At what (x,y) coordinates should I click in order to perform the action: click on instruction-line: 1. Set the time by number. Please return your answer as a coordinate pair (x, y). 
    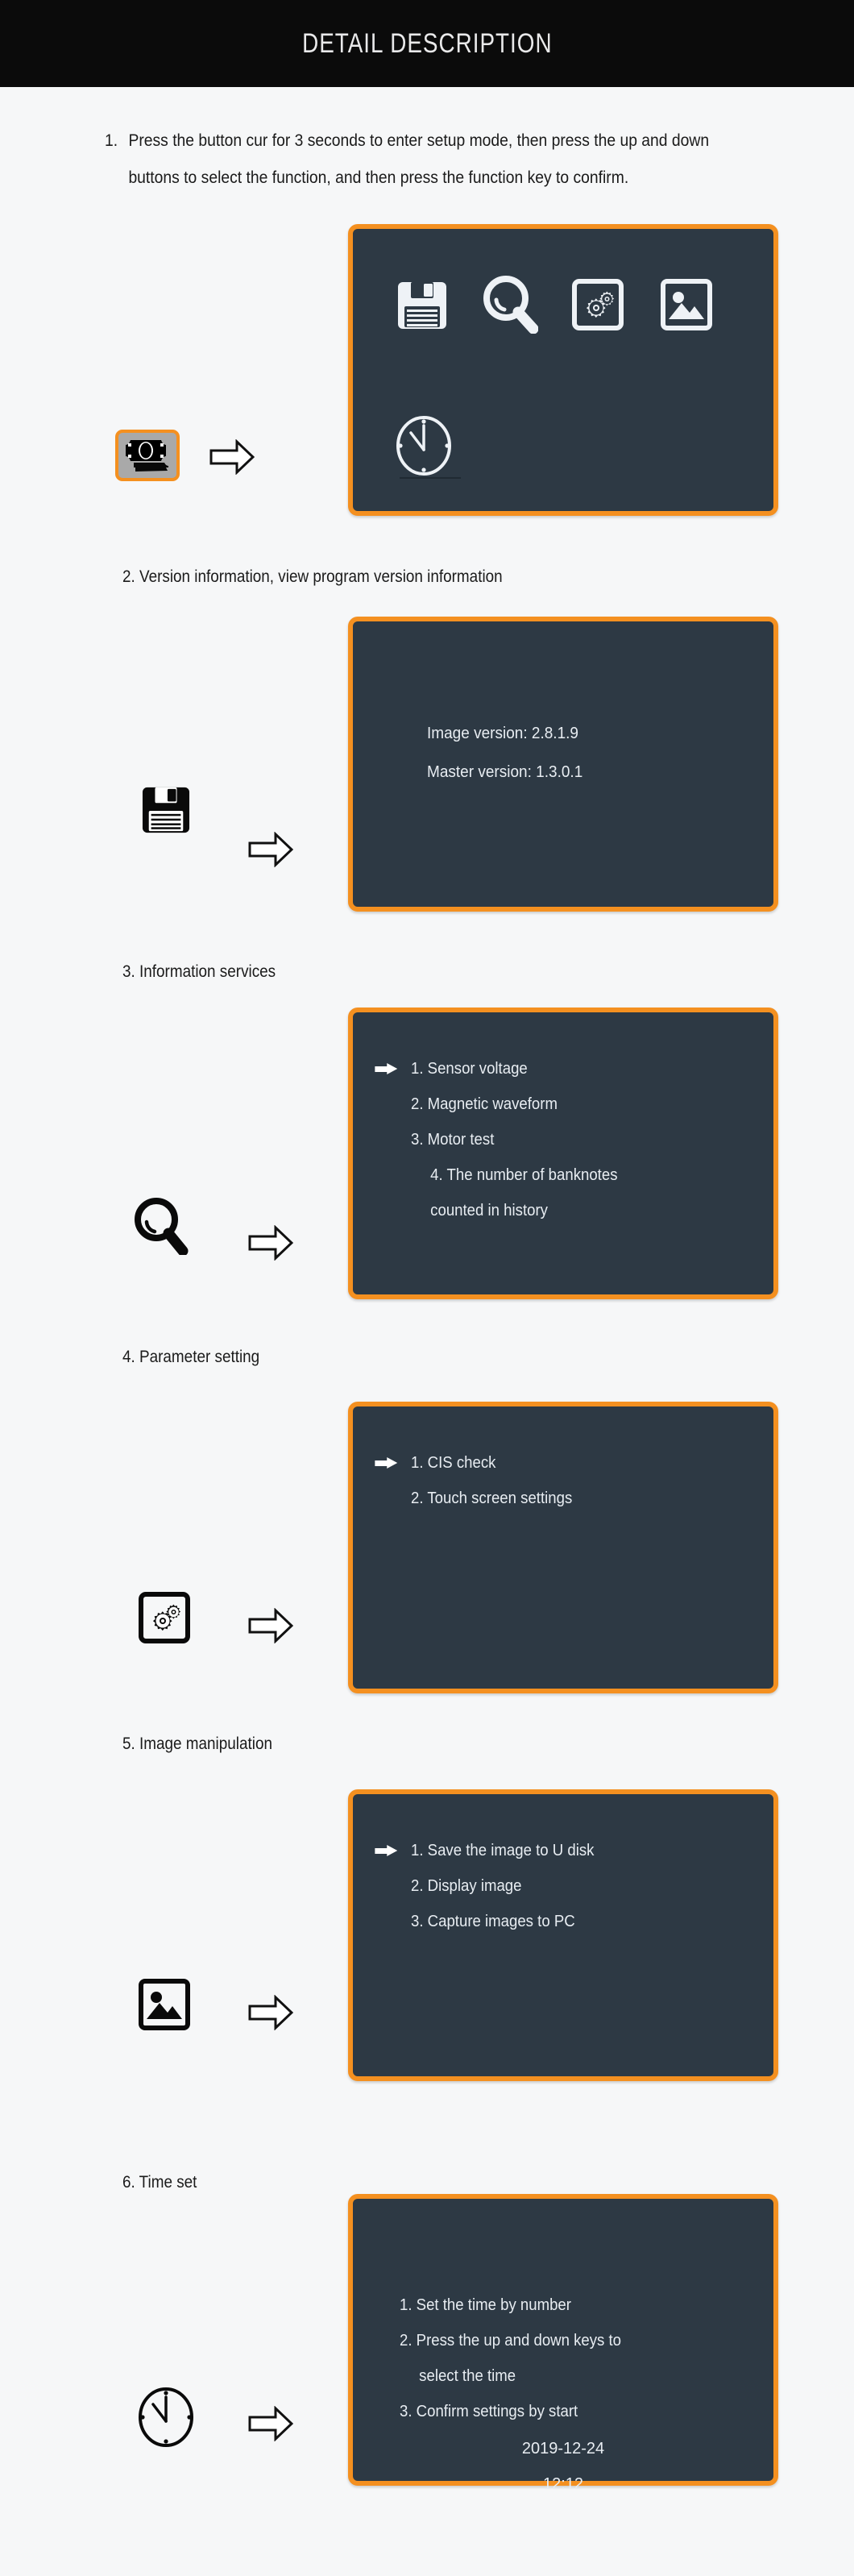
    Looking at the image, I should click on (542, 2305).